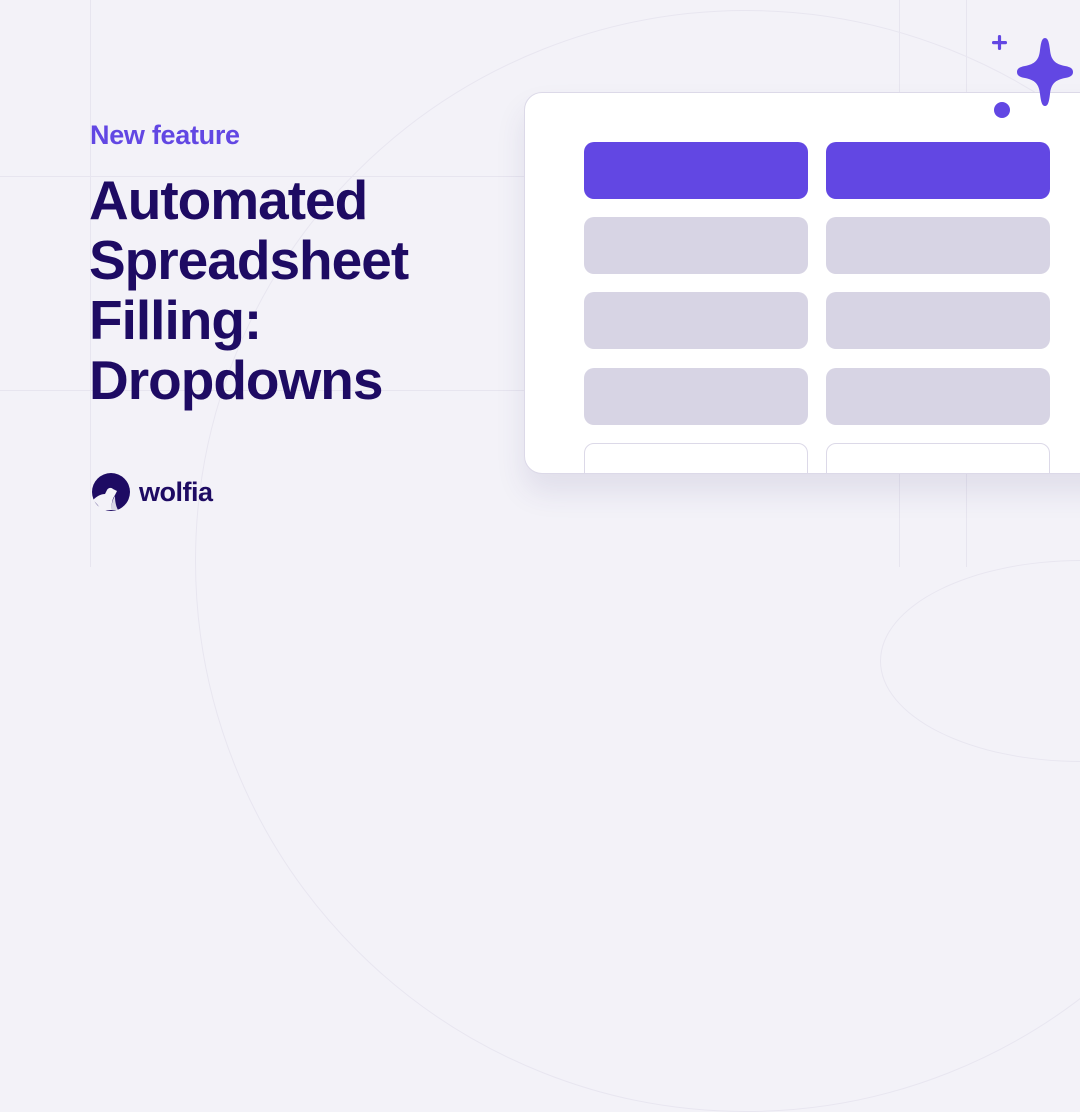 The height and width of the screenshot is (1112, 1080). Describe the element at coordinates (980, 661) in the screenshot. I see `background-arc` at that location.